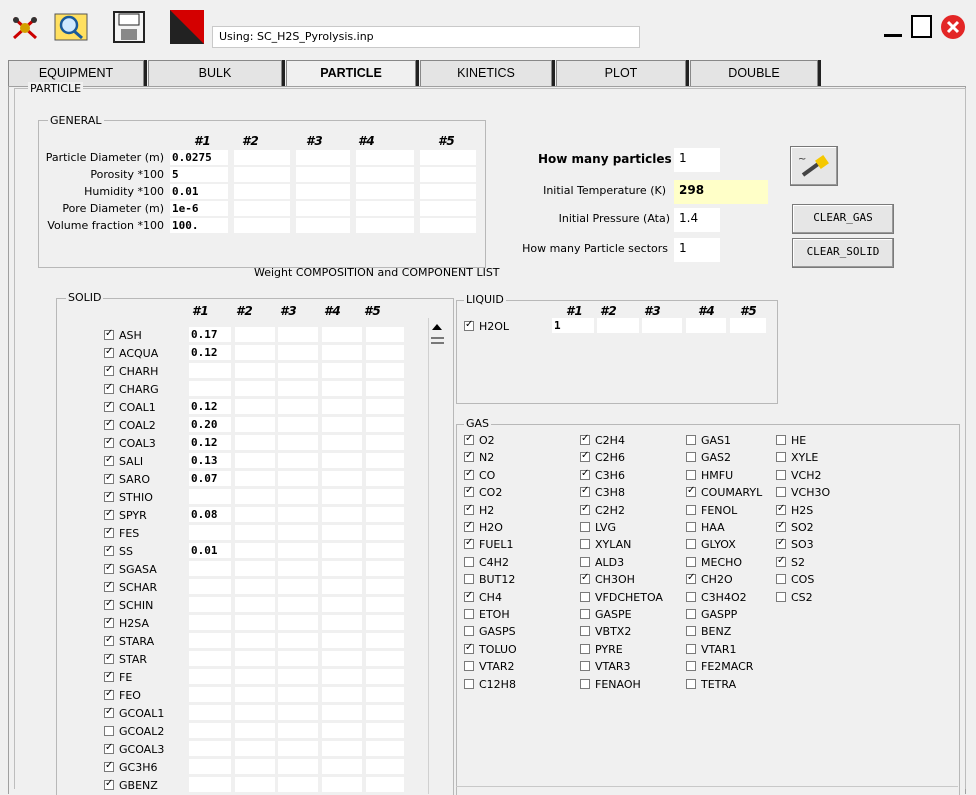 The image size is (976, 795). Describe the element at coordinates (490, 684) in the screenshot. I see `gas-checkbox: C12H8` at that location.